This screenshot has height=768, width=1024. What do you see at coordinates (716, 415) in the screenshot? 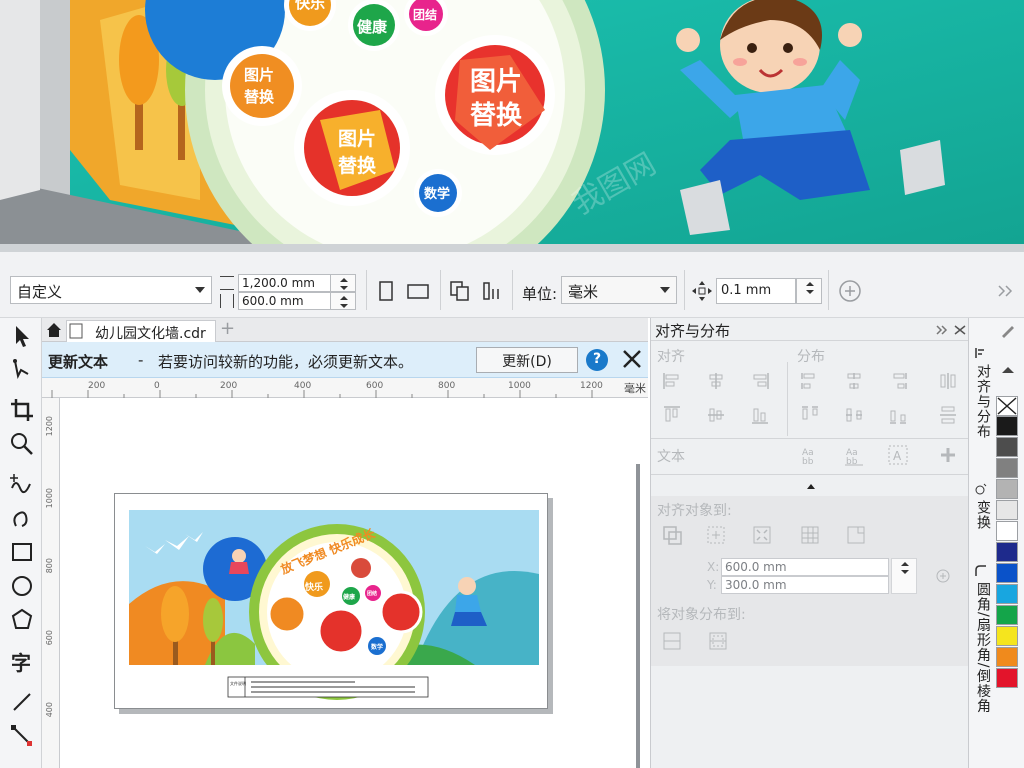
I see `align-center-v-icon` at bounding box center [716, 415].